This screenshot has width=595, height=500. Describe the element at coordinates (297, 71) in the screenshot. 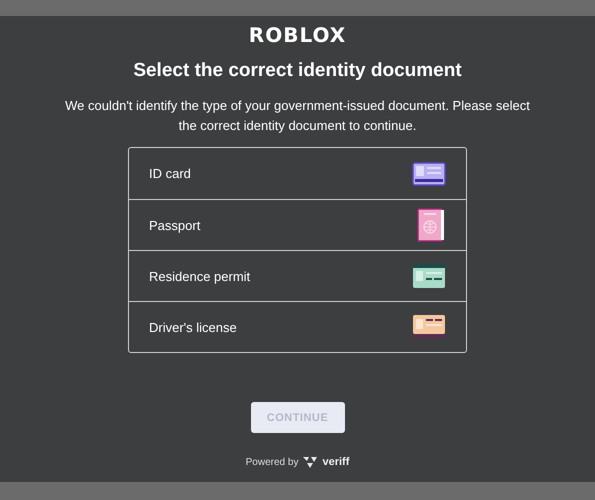

I see `page-title: Select the correct identity document` at that location.